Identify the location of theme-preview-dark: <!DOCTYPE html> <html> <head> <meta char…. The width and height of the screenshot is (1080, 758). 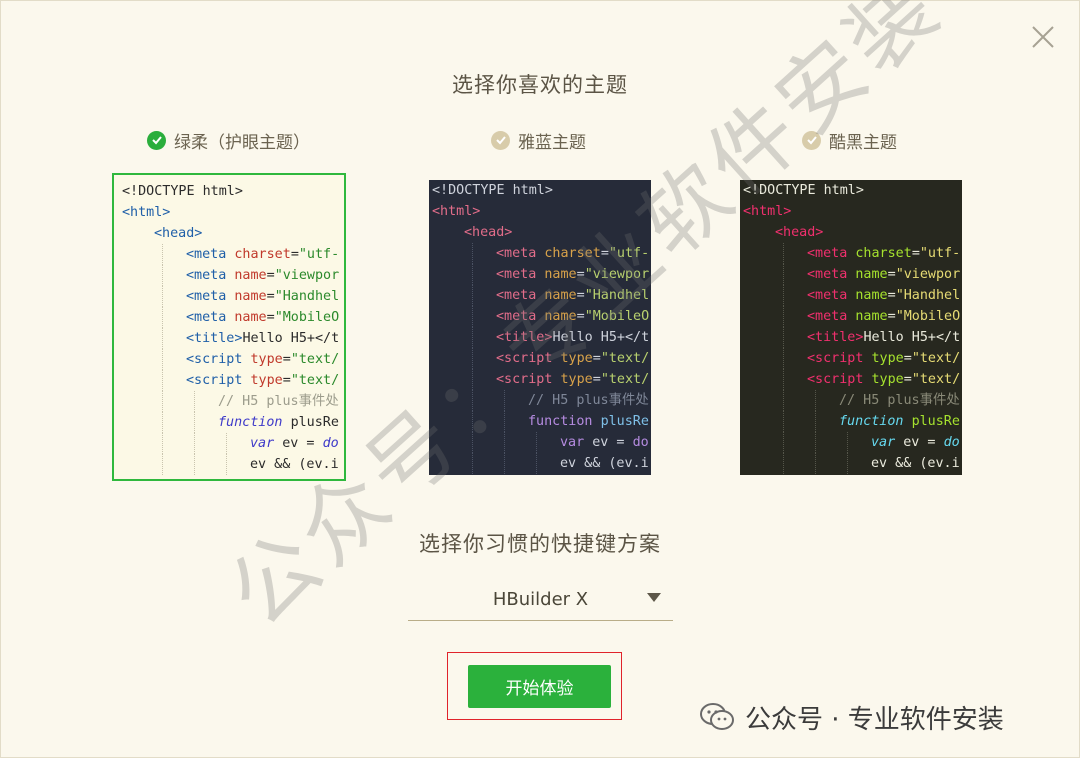
(851, 327).